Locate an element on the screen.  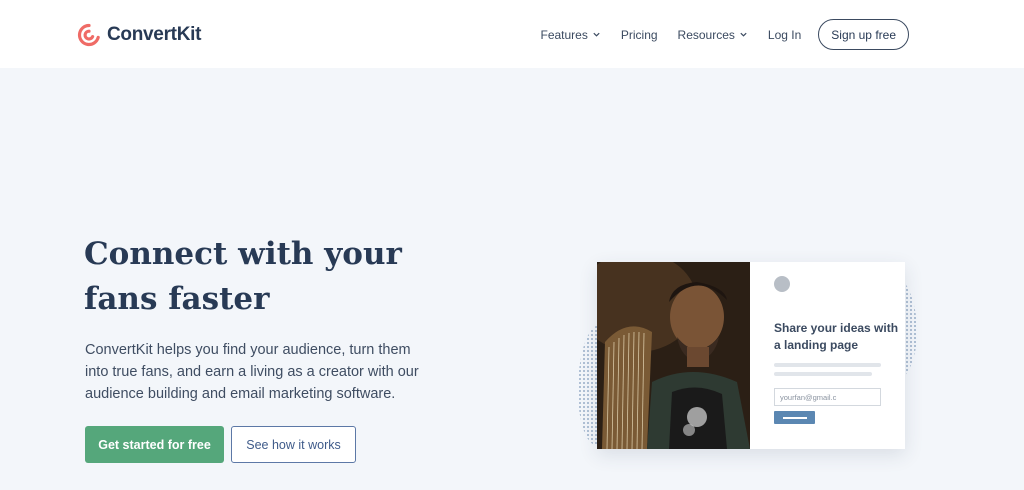
nav-item-features: Features is located at coordinates (571, 34).